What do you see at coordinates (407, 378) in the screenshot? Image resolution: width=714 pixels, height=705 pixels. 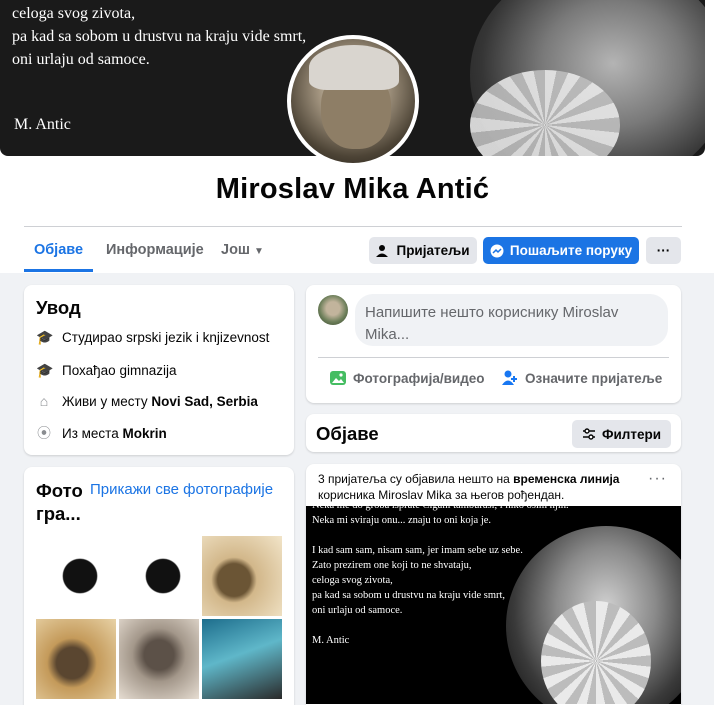 I see `photo-video-button: Фотографија/видео` at bounding box center [407, 378].